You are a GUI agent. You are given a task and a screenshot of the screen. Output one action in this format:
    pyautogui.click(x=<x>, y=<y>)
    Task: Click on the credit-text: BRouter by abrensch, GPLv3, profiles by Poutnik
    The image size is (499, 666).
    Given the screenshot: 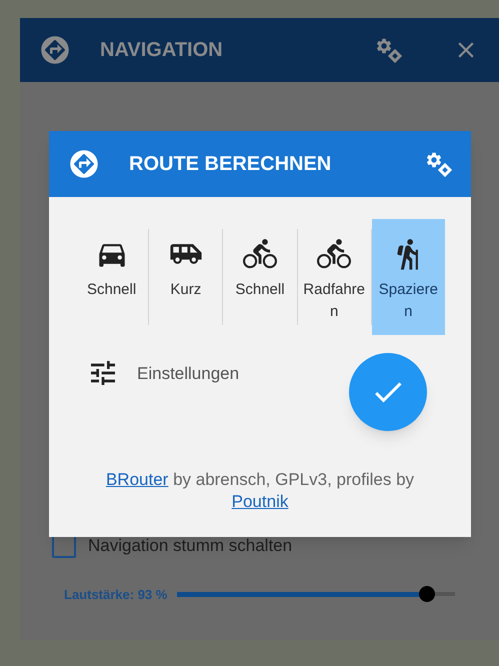 What is the action you would take?
    pyautogui.click(x=260, y=491)
    